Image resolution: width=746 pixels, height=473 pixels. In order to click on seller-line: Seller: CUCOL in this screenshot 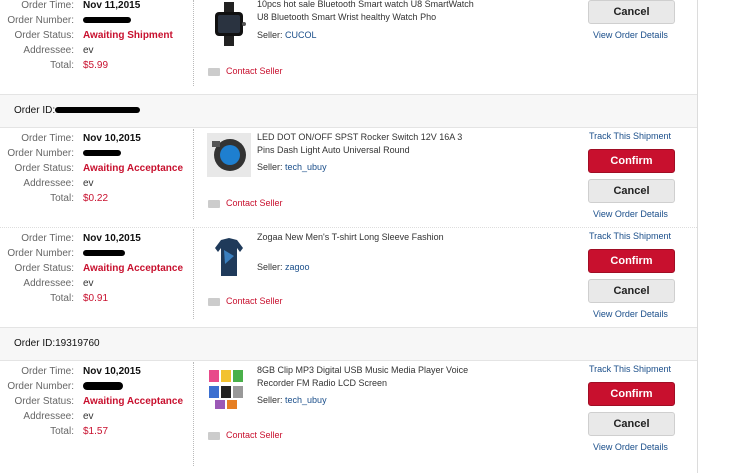, I will do `click(287, 35)`.